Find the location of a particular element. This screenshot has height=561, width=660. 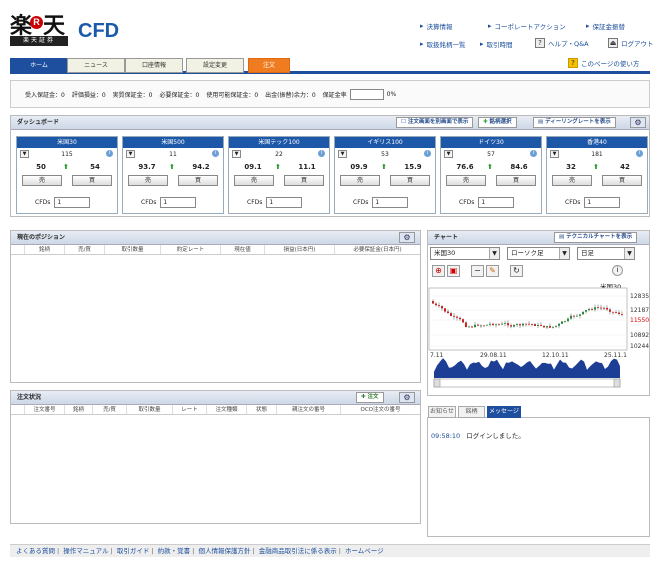

col-order-no: 注文番号 is located at coordinates (45, 409).